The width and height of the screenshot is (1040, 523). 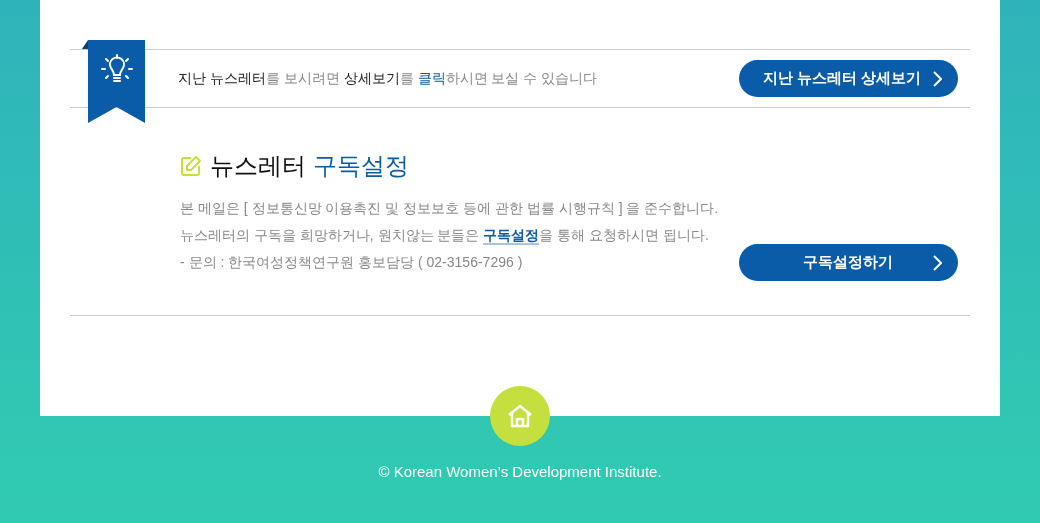 What do you see at coordinates (351, 262) in the screenshot?
I see `contact-text: - 문의 : 한국여성정책연구원 홍보담당 ( 02-3156-7296 )` at bounding box center [351, 262].